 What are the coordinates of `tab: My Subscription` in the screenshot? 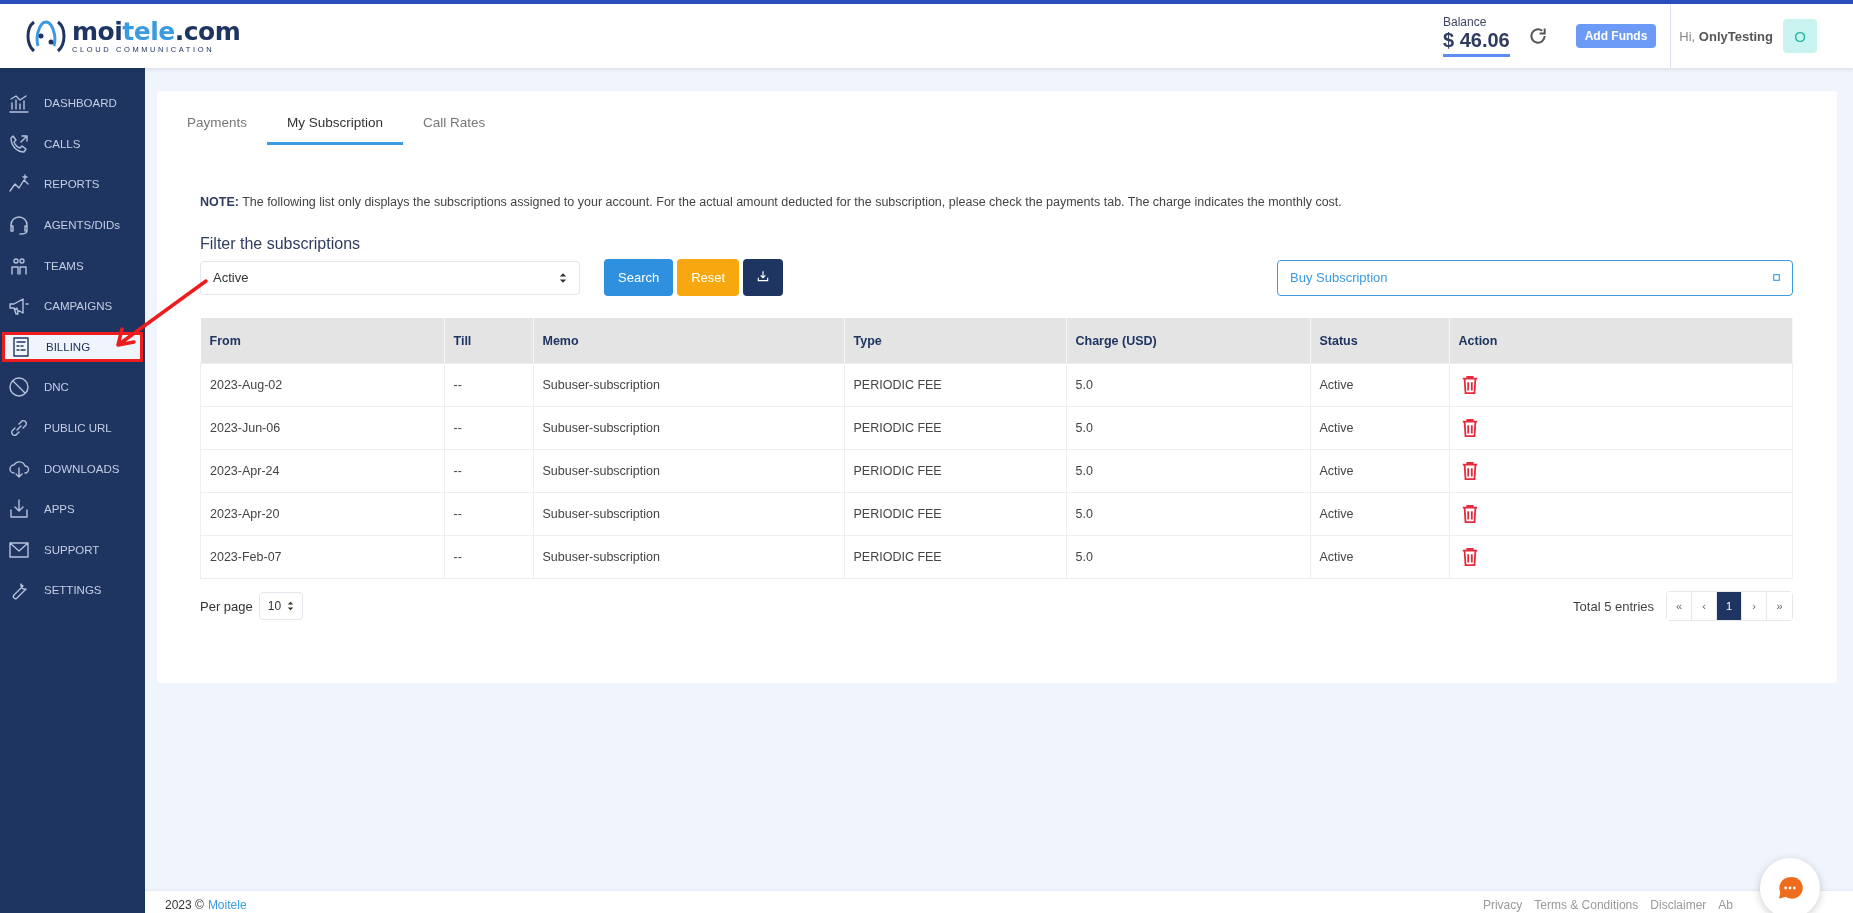 It's located at (335, 123).